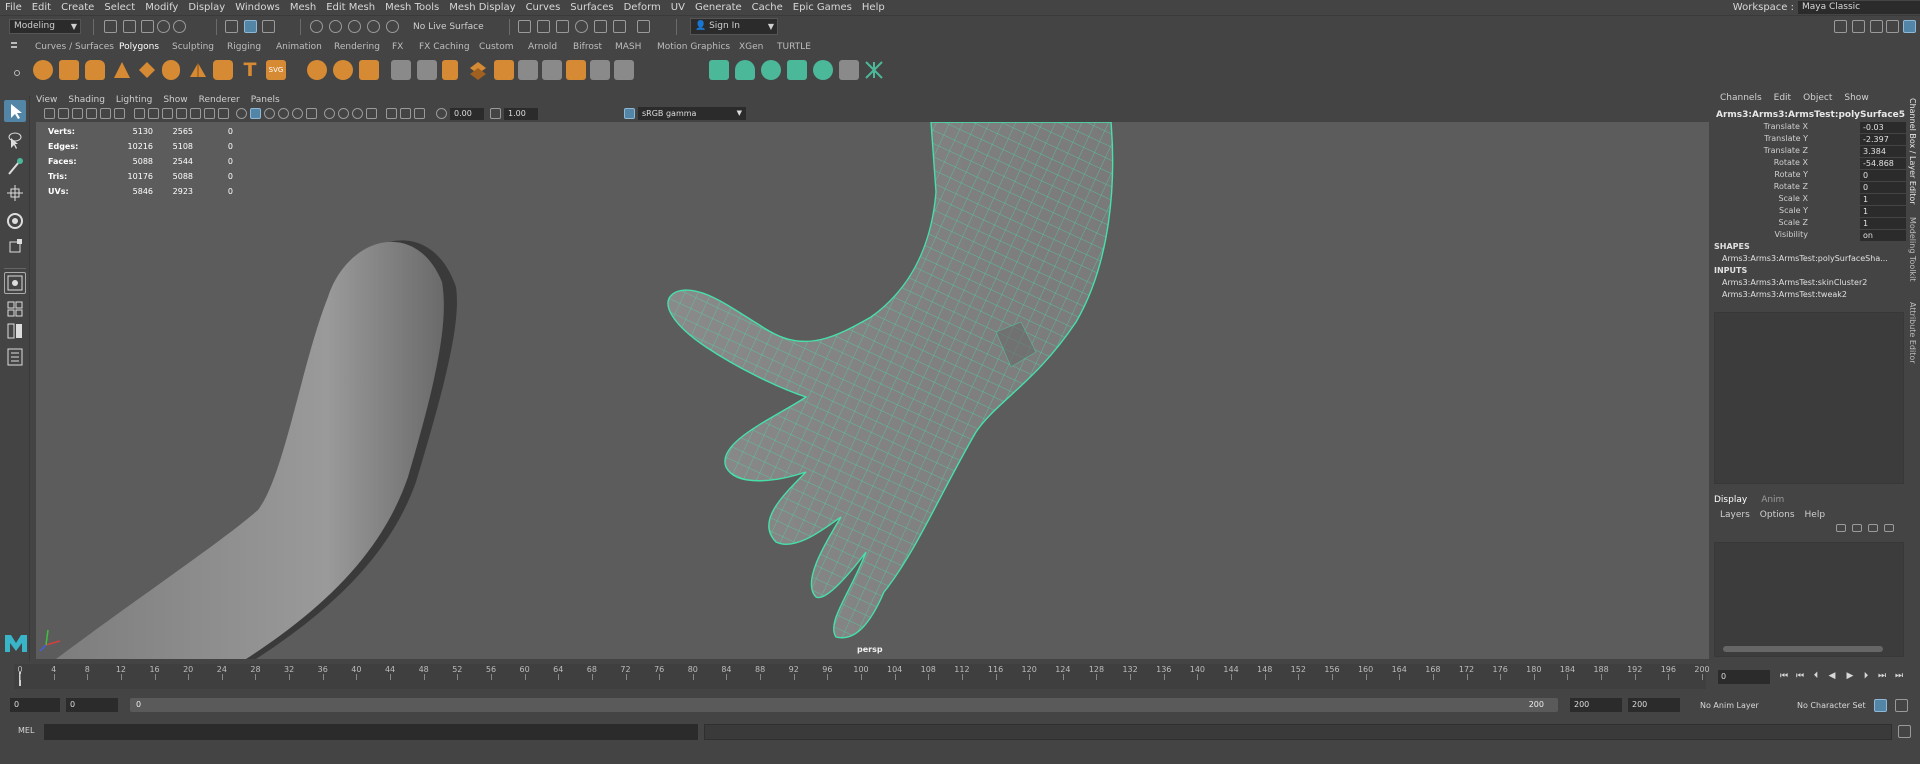 The width and height of the screenshot is (1920, 764). I want to click on menu-surfaces: Surfaces, so click(591, 7).